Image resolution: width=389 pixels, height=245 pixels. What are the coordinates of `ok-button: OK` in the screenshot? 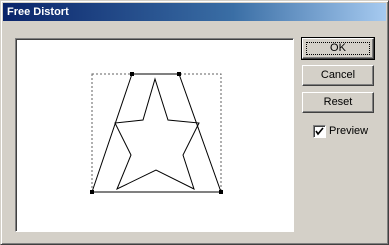 It's located at (338, 48).